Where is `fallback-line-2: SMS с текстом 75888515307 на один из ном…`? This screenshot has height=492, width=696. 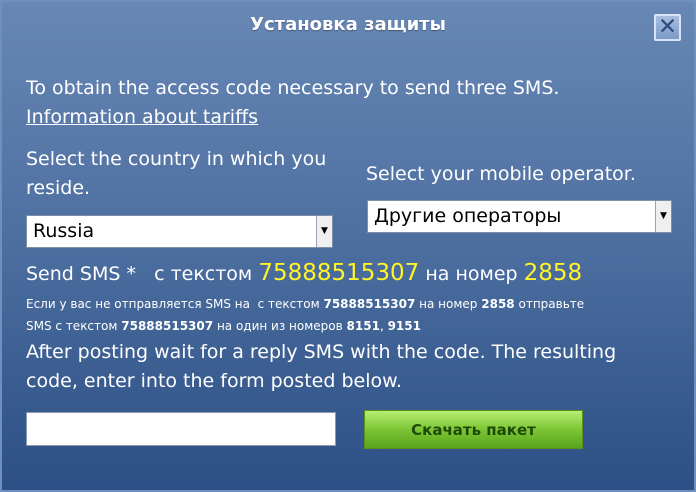 fallback-line-2: SMS с текстом 75888515307 на один из ном… is located at coordinates (223, 326).